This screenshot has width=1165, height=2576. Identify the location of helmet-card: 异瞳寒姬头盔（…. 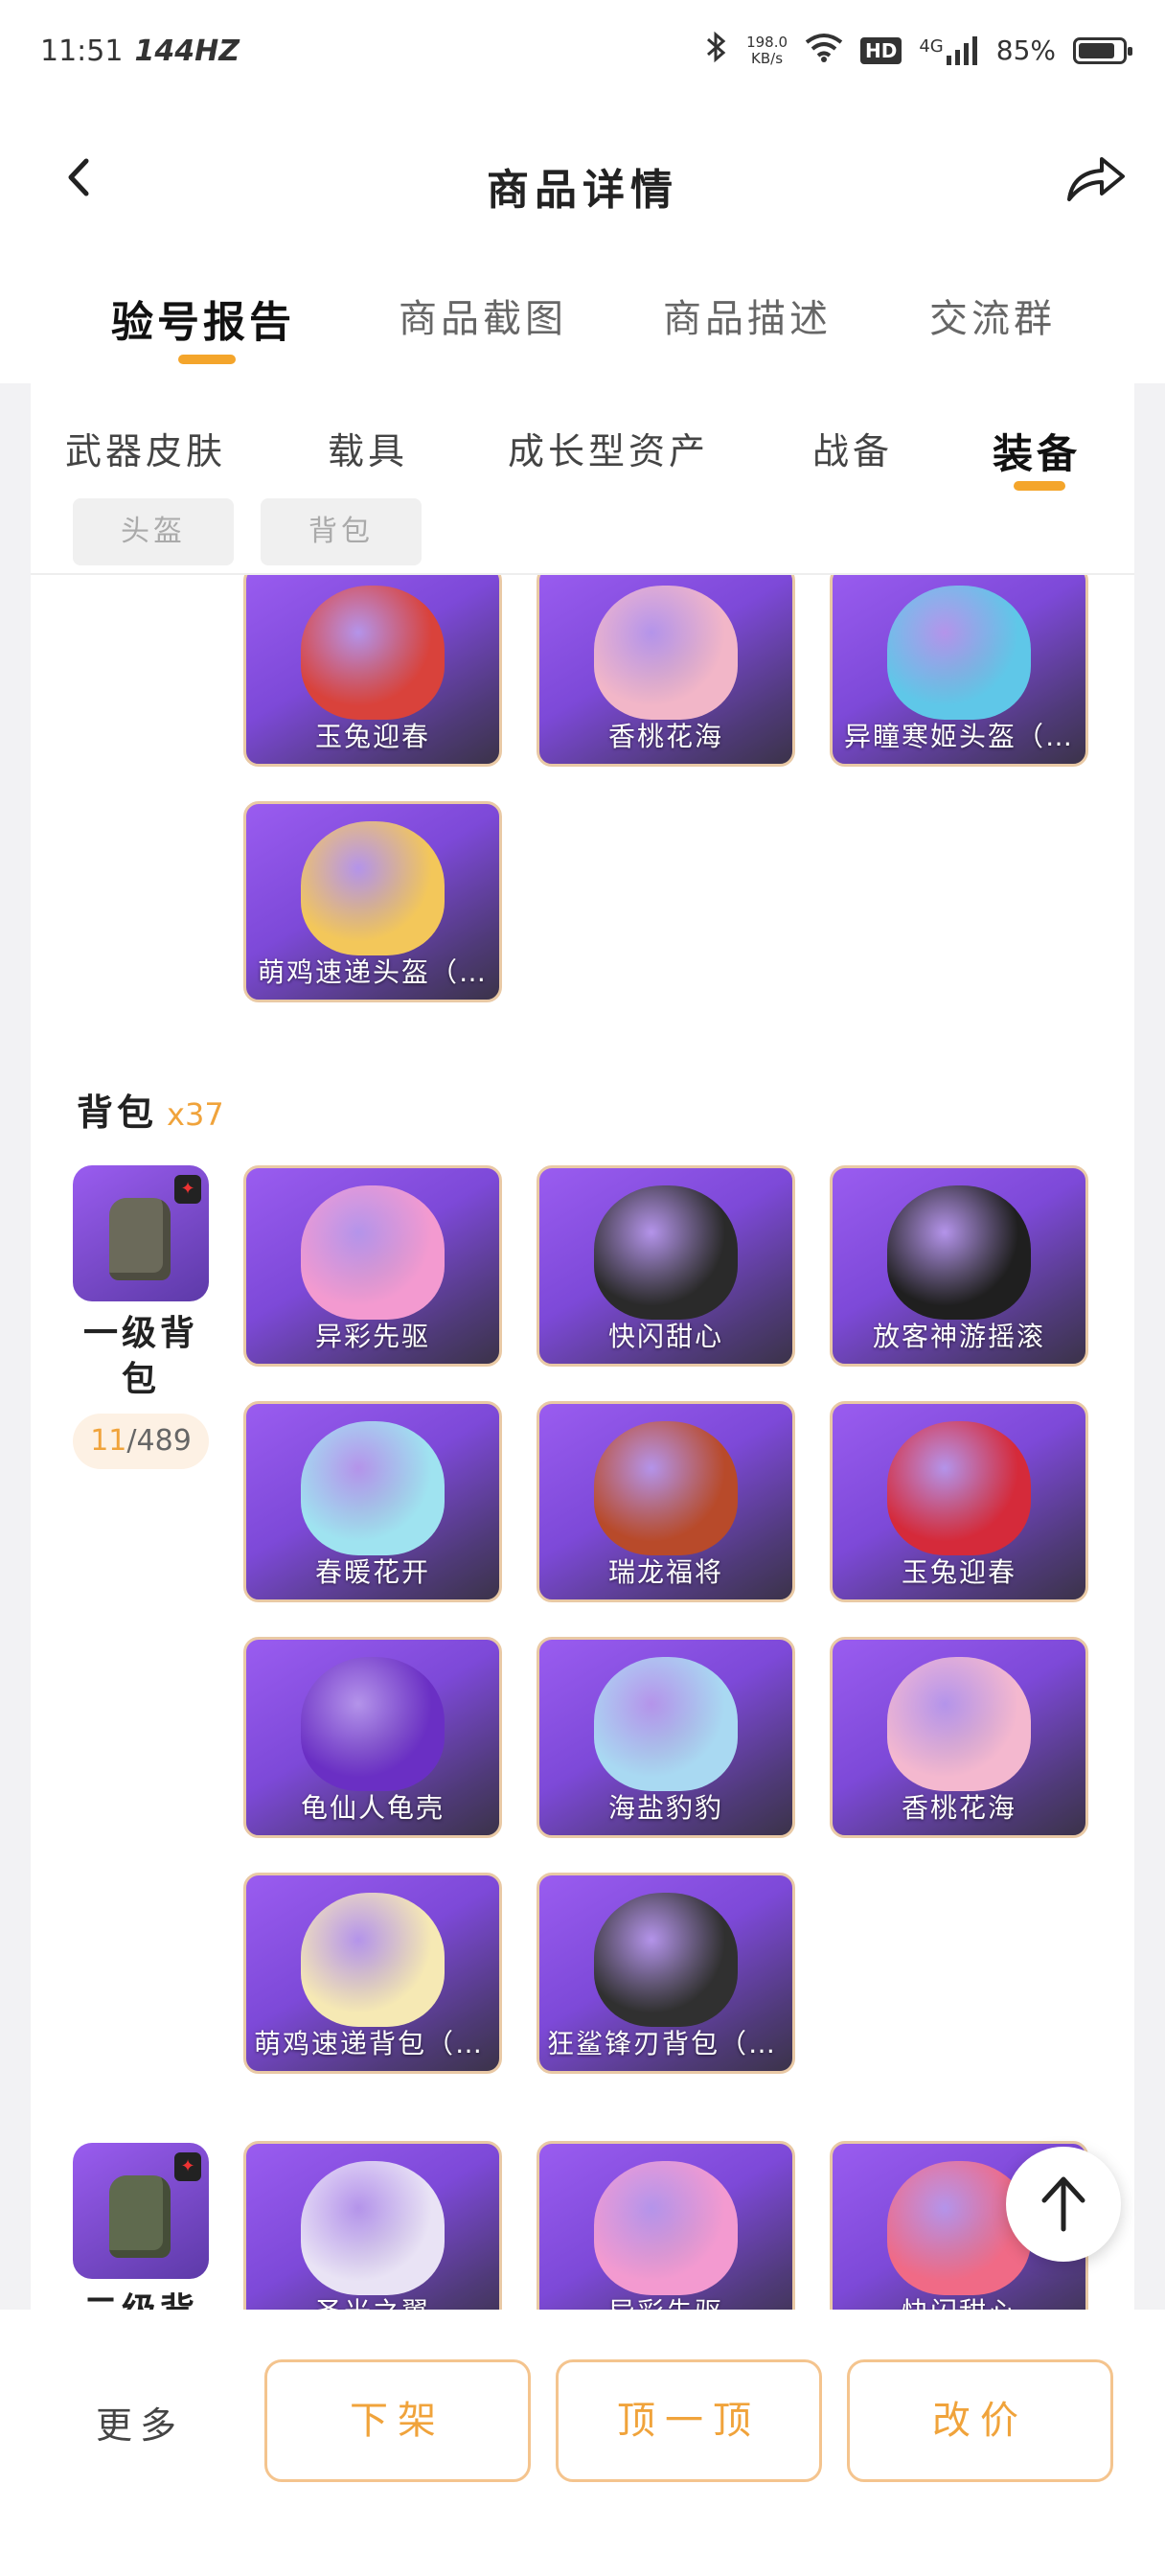
(959, 666).